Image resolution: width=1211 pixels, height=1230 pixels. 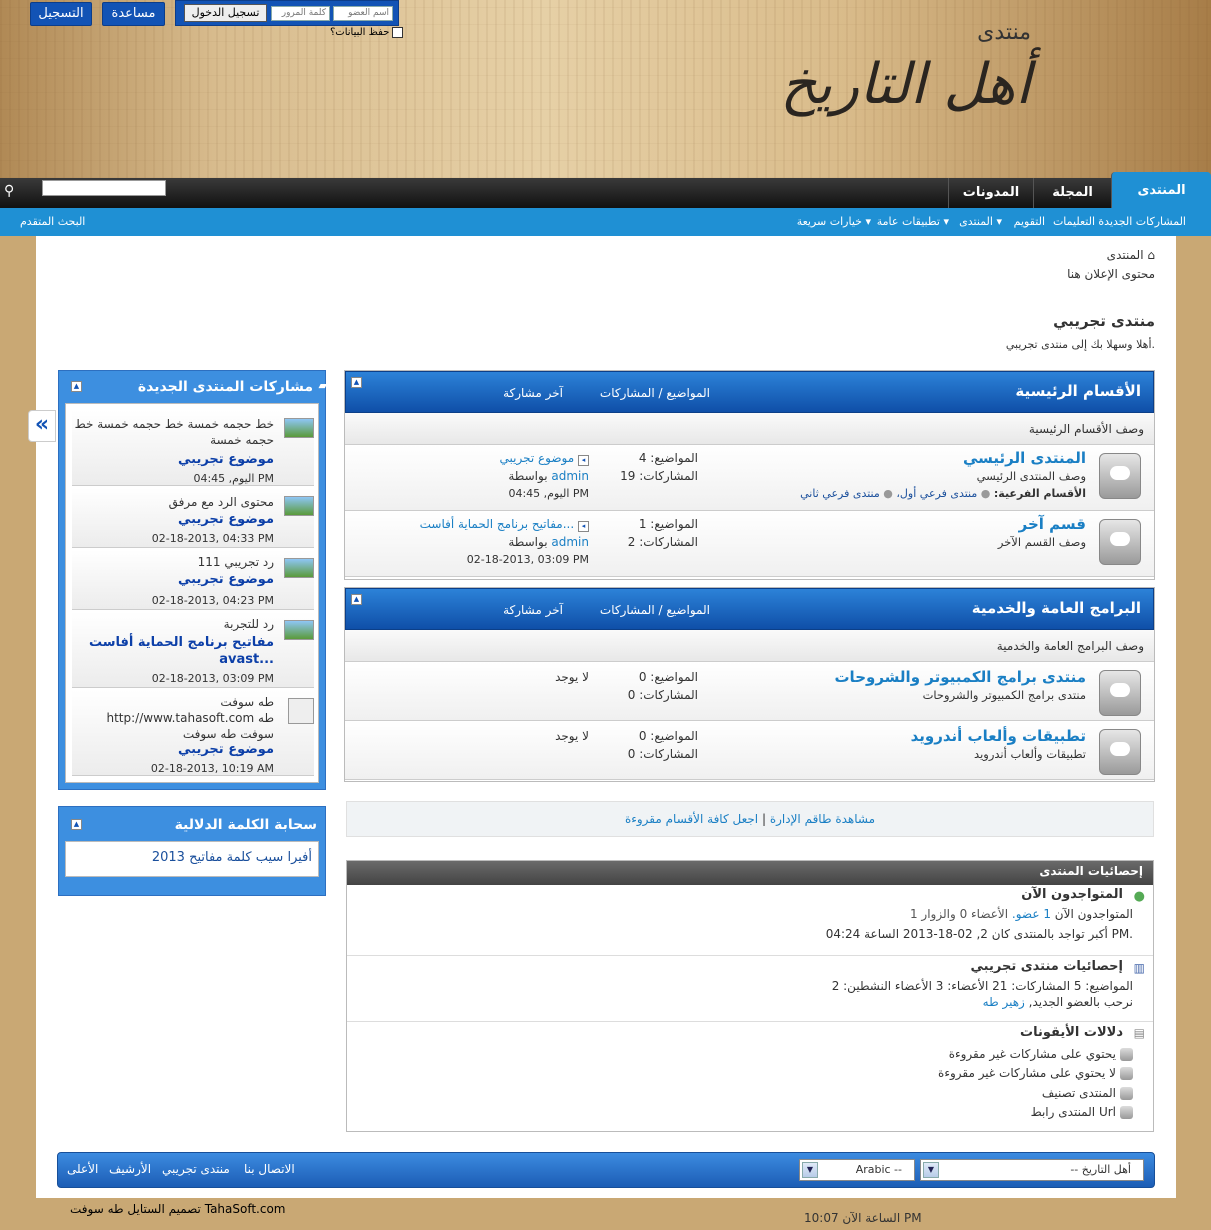 What do you see at coordinates (1029, 221) in the screenshot?
I see `subnav-calendar: التقويم` at bounding box center [1029, 221].